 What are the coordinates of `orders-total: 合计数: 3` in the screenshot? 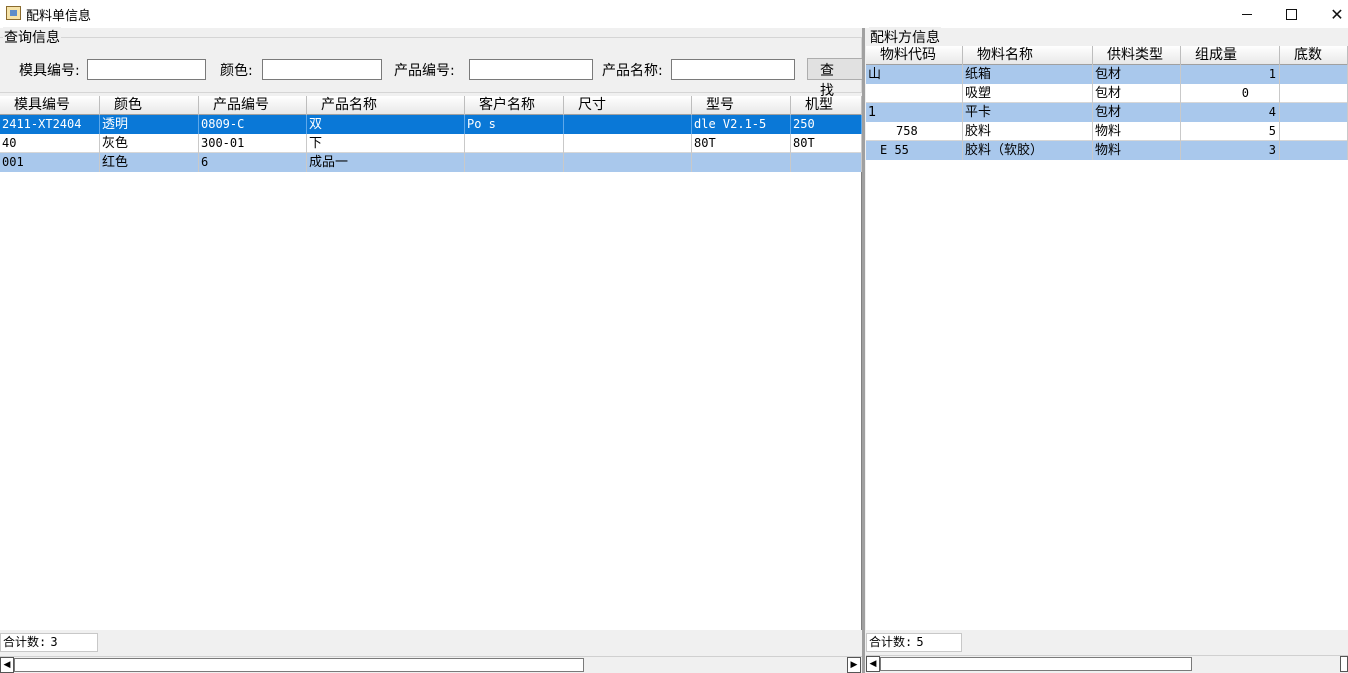 It's located at (49, 642).